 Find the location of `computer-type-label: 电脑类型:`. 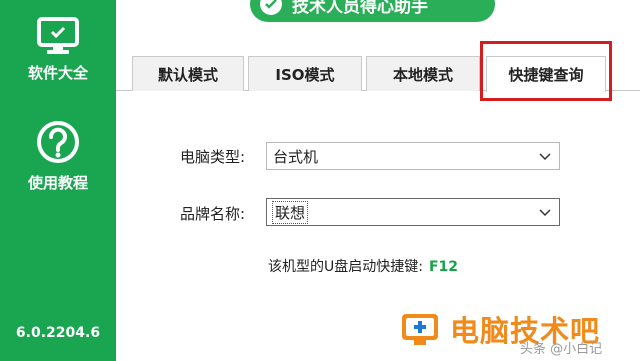

computer-type-label: 电脑类型: is located at coordinates (213, 157).